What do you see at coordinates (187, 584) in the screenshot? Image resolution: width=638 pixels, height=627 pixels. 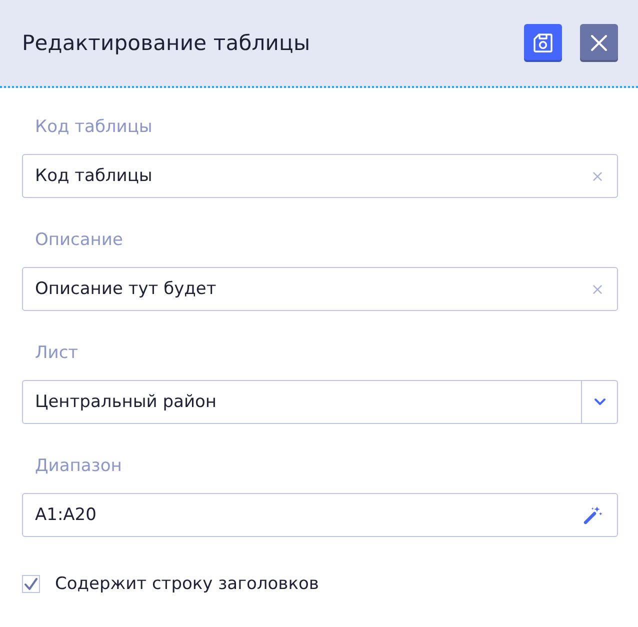 I see `checkbox-label: Содержит строку заголовков` at bounding box center [187, 584].